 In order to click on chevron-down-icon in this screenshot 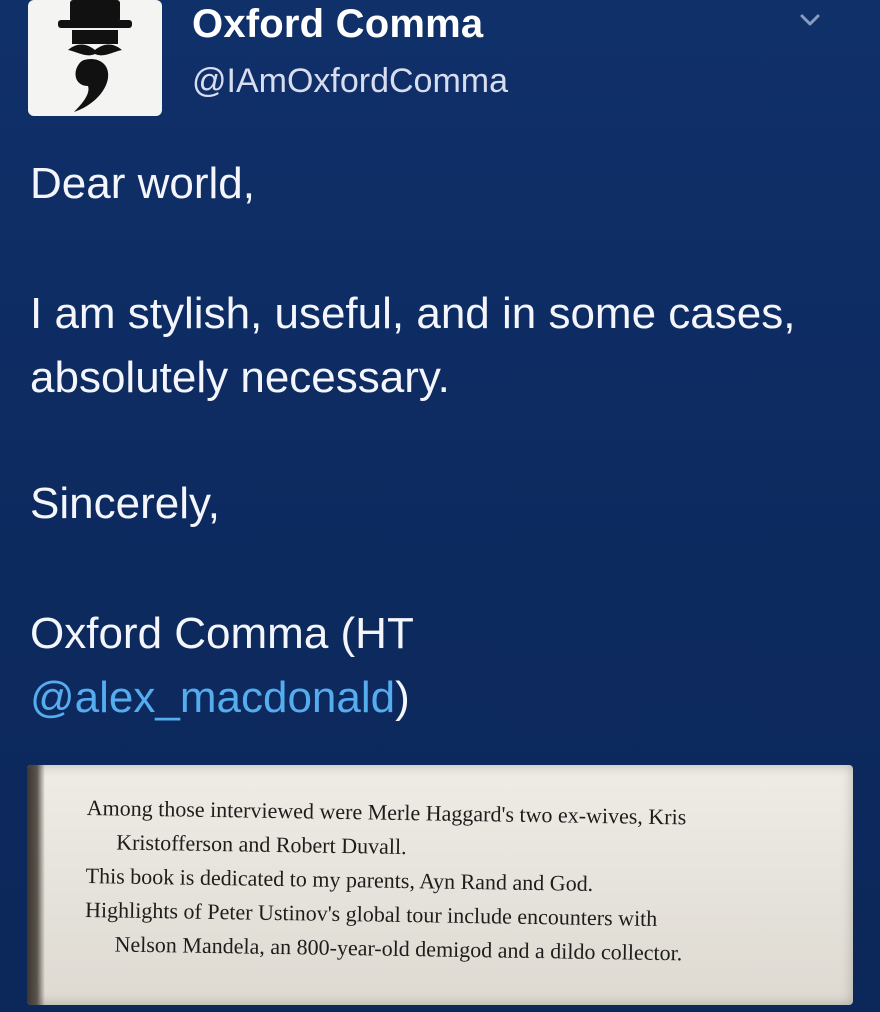, I will do `click(810, 20)`.